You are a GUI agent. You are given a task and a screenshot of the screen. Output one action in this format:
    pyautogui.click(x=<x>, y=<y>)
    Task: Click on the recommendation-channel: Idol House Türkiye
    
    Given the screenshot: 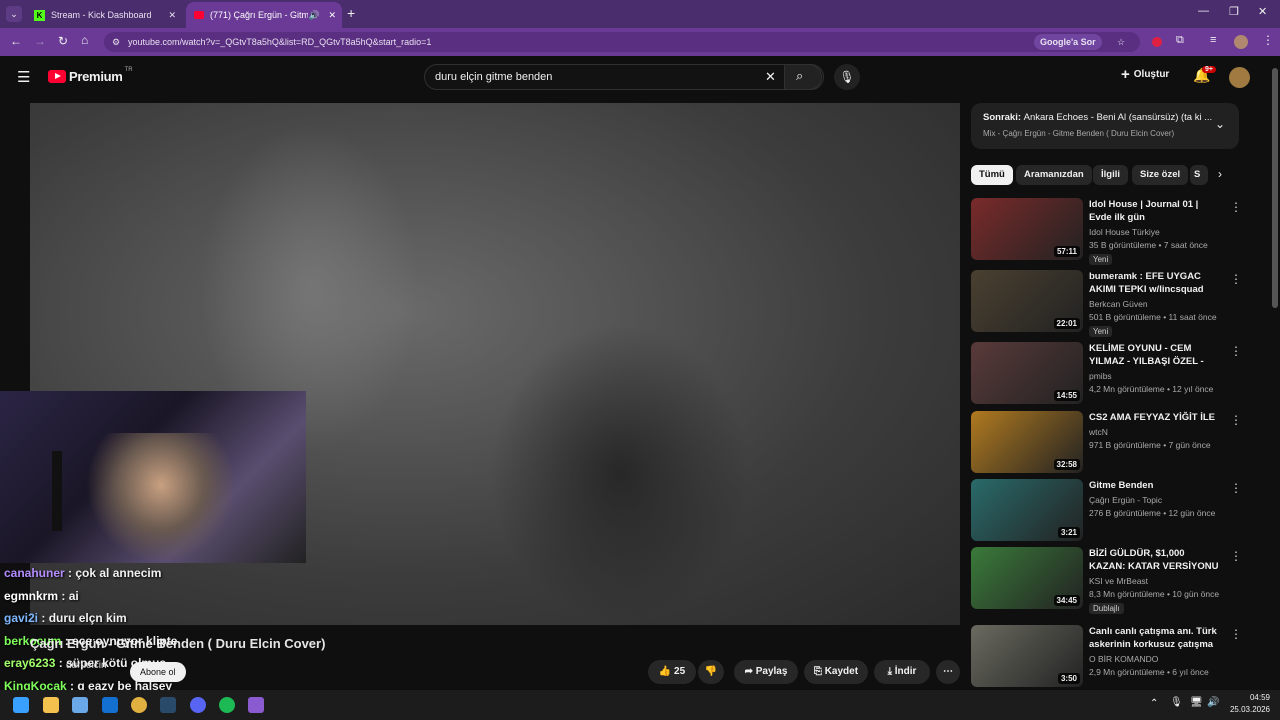 What is the action you would take?
    pyautogui.click(x=1124, y=232)
    